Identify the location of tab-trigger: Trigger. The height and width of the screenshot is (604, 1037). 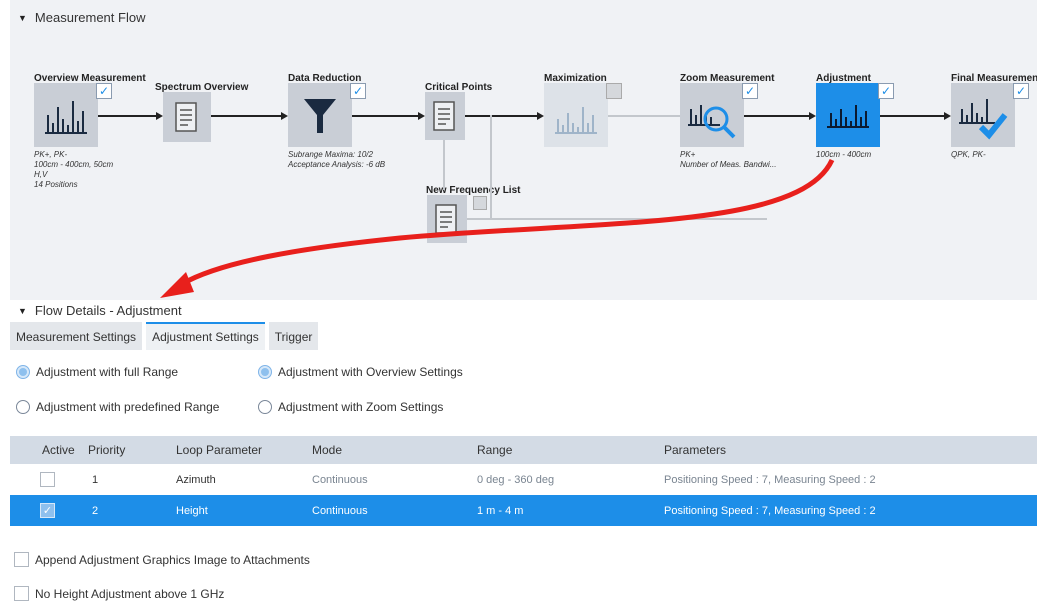
(293, 336).